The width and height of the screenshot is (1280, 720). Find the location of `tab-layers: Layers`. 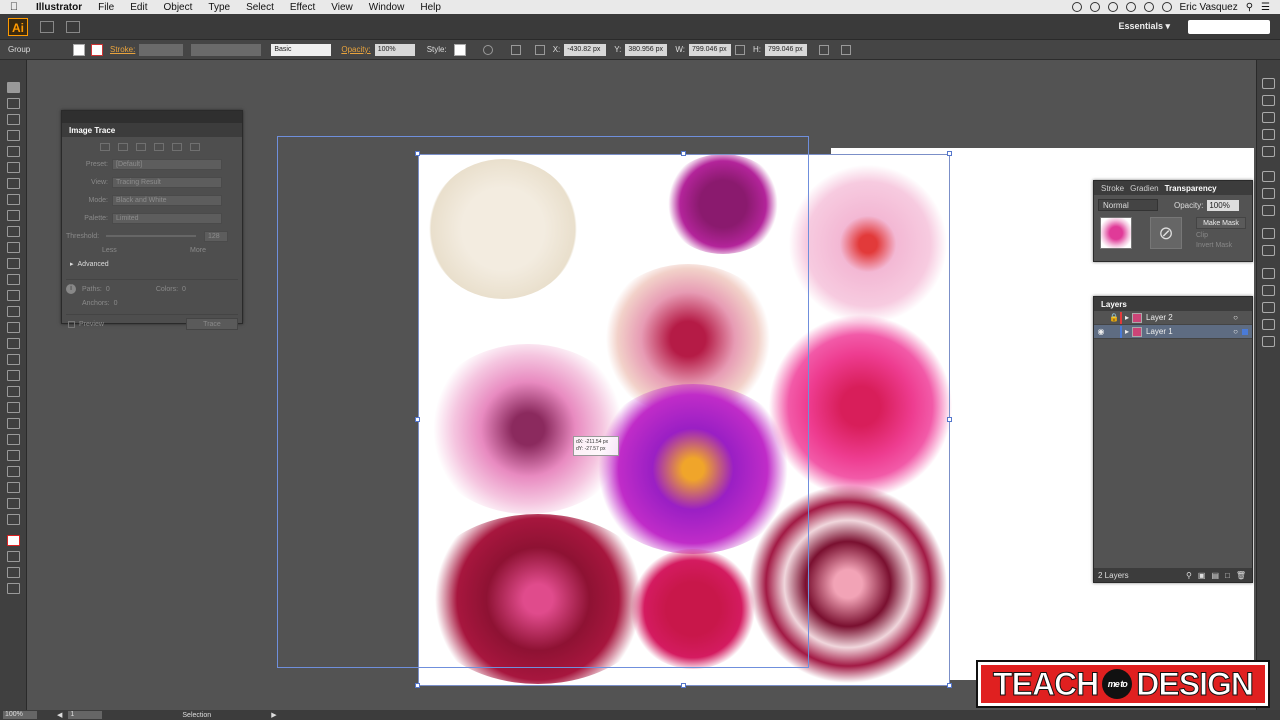

tab-layers: Layers is located at coordinates (1114, 304).